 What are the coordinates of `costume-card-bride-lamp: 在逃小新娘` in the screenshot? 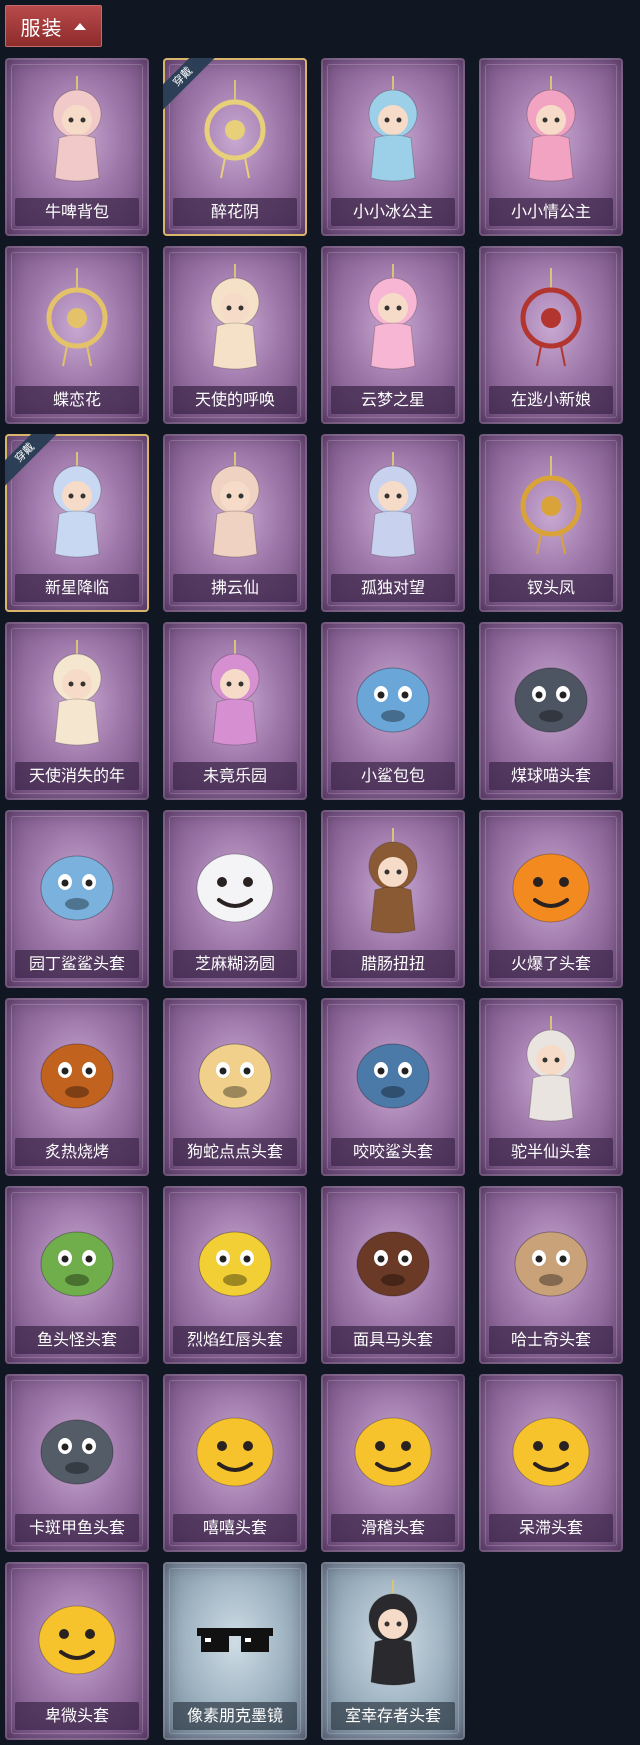 It's located at (551, 335).